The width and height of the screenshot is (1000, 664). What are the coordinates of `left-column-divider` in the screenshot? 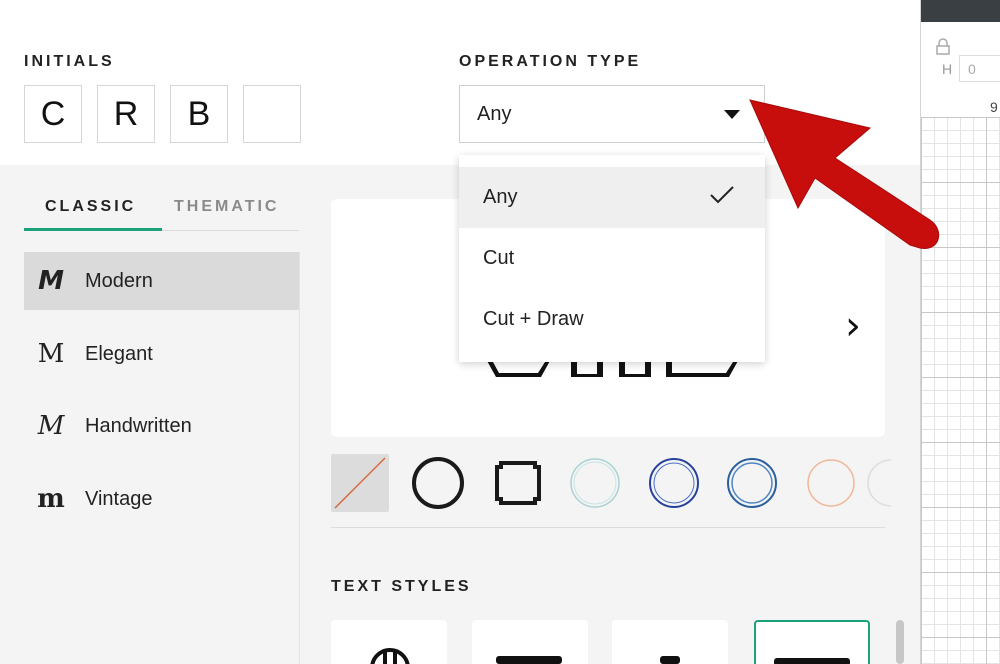 It's located at (299, 458).